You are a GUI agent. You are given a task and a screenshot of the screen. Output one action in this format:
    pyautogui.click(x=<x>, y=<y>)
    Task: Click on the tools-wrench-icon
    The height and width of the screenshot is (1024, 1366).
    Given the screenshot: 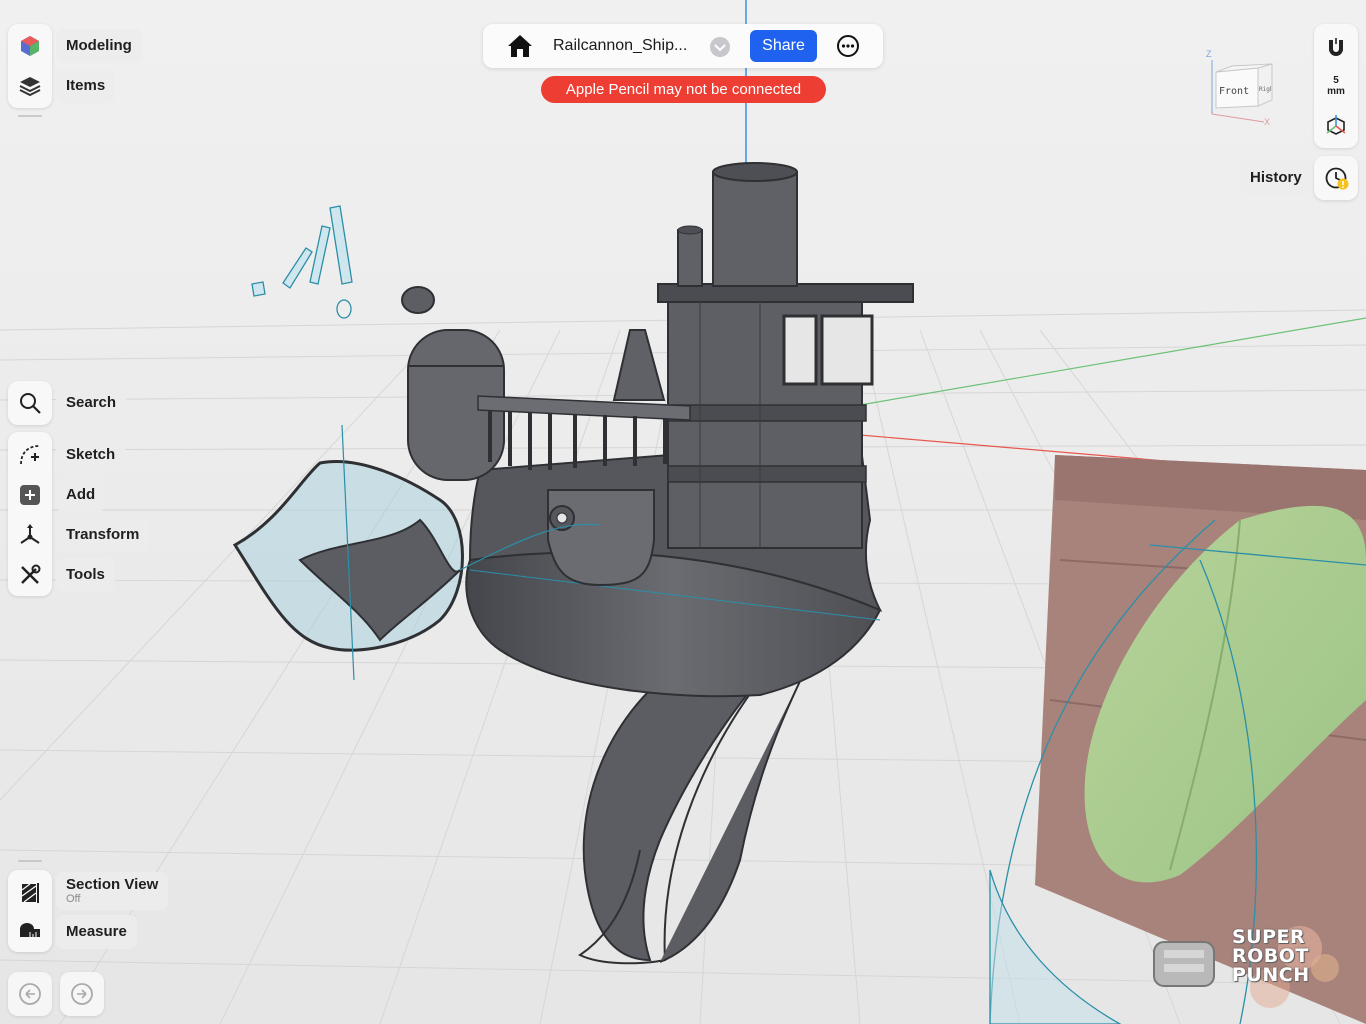 What is the action you would take?
    pyautogui.click(x=30, y=575)
    